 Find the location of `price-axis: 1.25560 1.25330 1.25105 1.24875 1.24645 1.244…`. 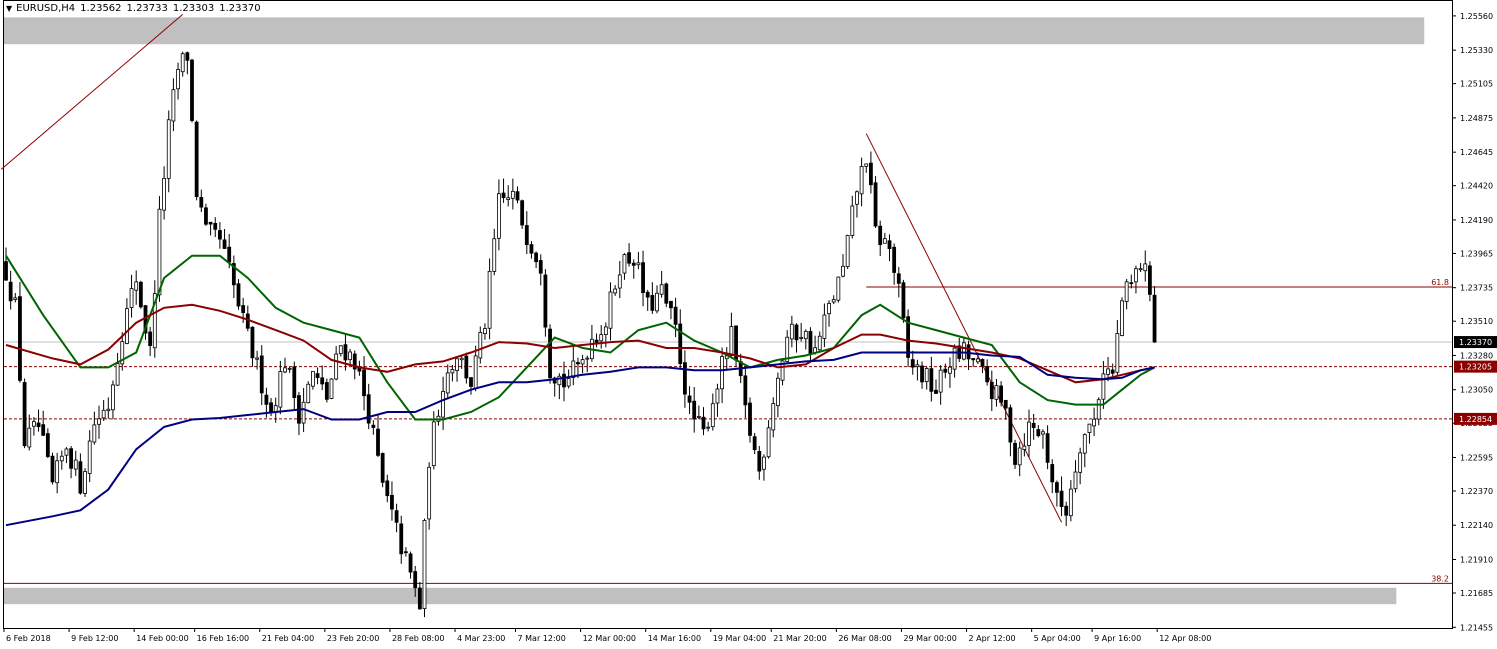

price-axis: 1.25560 1.25330 1.25105 1.24875 1.24645 1.244… is located at coordinates (1474, 322).